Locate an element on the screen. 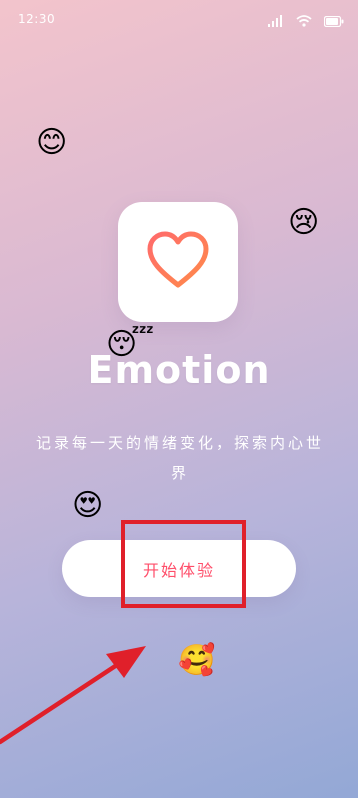 This screenshot has width=358, height=798. annotation-arrow is located at coordinates (73, 695).